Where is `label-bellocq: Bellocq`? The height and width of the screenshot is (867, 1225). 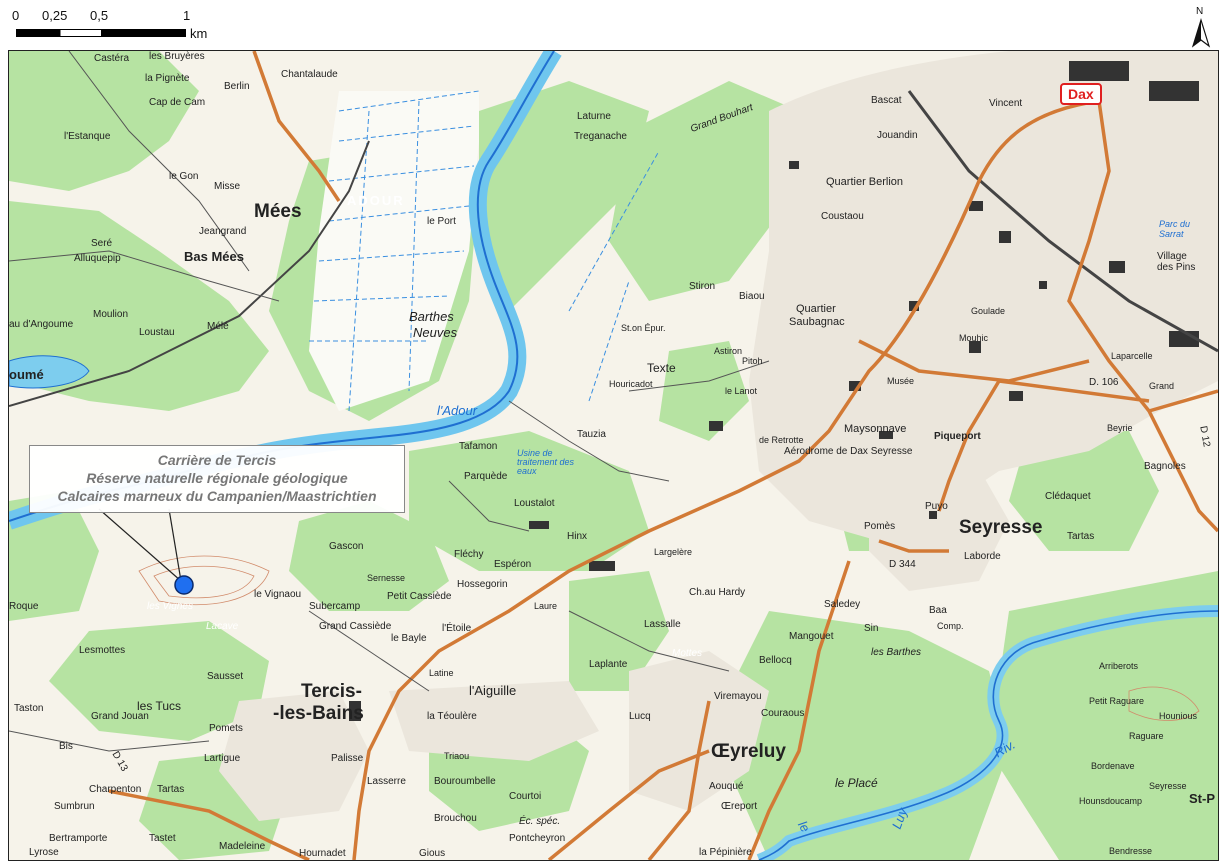
label-bellocq: Bellocq is located at coordinates (775, 660).